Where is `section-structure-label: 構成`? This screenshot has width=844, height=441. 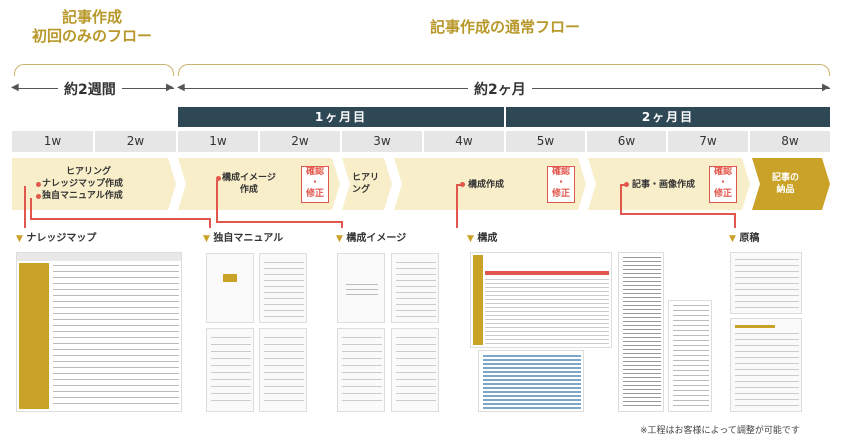
section-structure-label: 構成 is located at coordinates (487, 238).